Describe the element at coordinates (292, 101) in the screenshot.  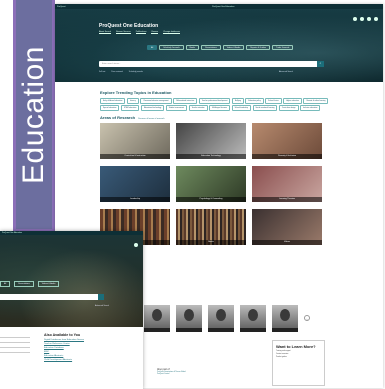
I see `topic-tag: Higher education` at that location.